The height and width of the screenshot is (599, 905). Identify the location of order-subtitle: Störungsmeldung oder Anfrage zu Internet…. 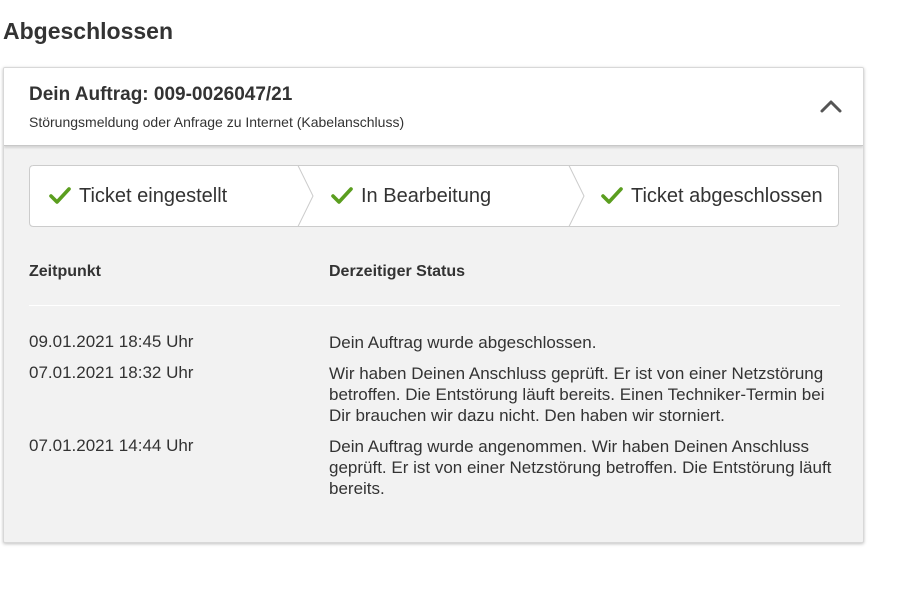
(217, 122).